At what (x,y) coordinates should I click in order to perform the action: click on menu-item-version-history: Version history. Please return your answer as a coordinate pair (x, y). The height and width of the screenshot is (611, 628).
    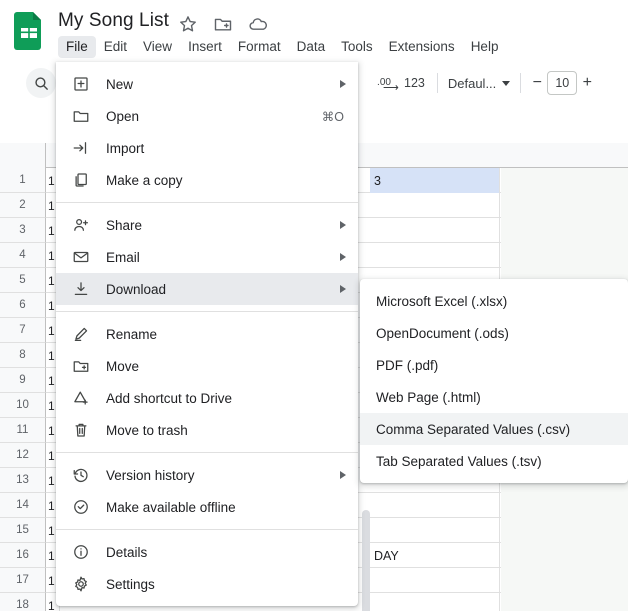
    Looking at the image, I should click on (207, 475).